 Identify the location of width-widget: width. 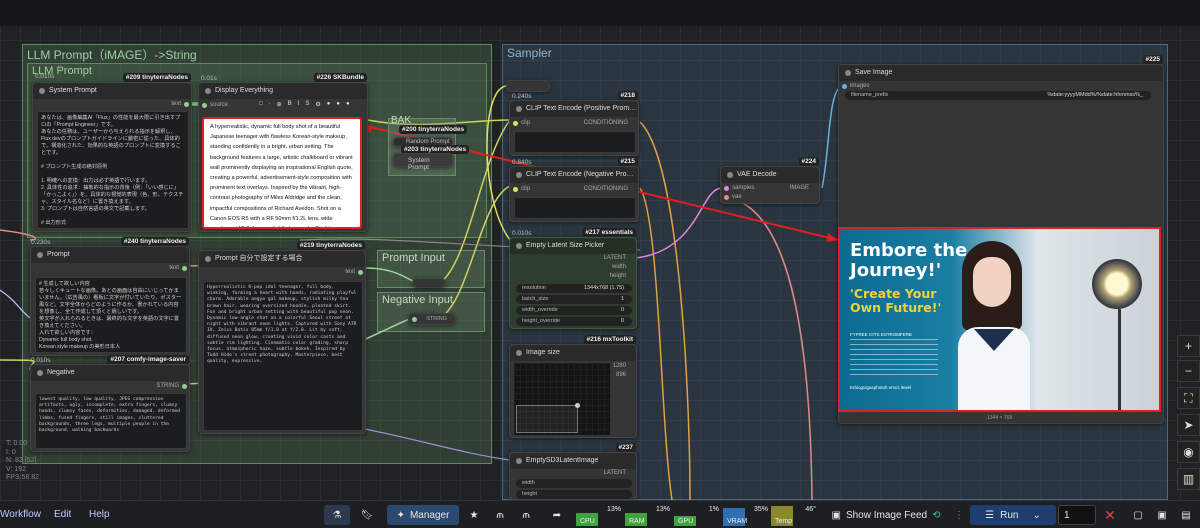
(574, 483).